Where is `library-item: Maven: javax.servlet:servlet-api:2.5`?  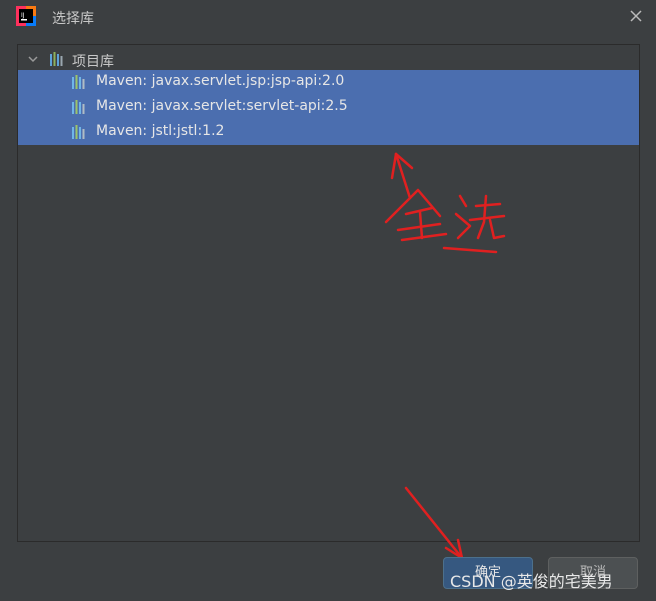 library-item: Maven: javax.servlet:servlet-api:2.5 is located at coordinates (328, 107).